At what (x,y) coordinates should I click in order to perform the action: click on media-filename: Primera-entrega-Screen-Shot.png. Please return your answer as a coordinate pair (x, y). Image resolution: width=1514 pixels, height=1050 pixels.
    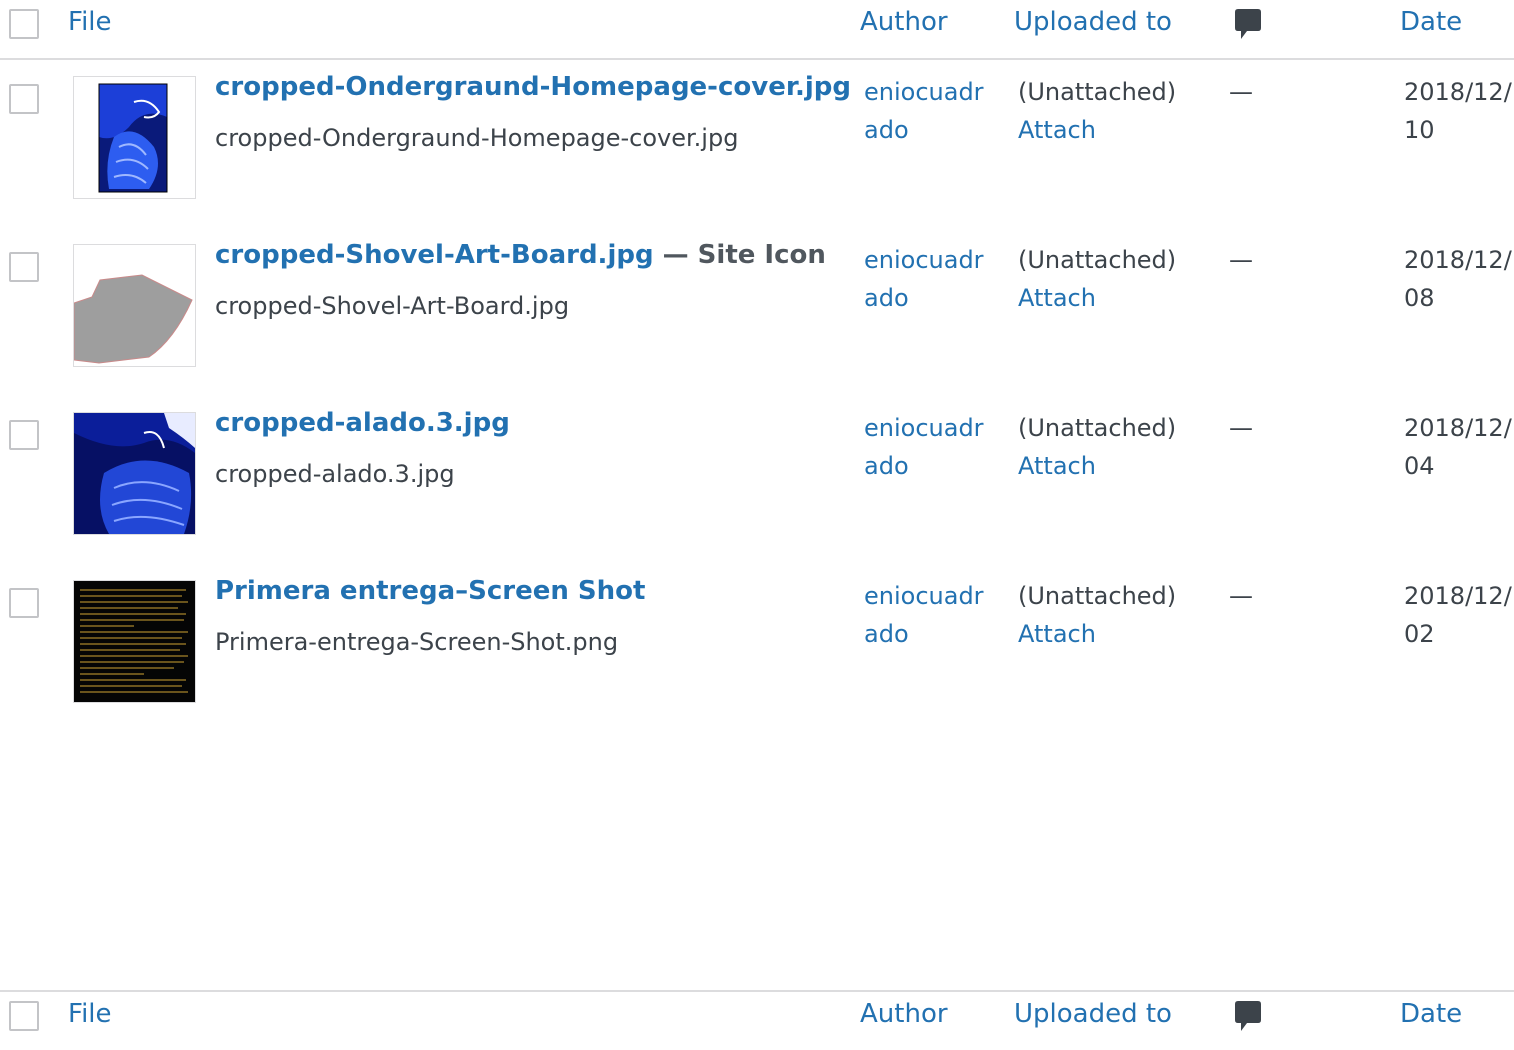
    Looking at the image, I should click on (417, 642).